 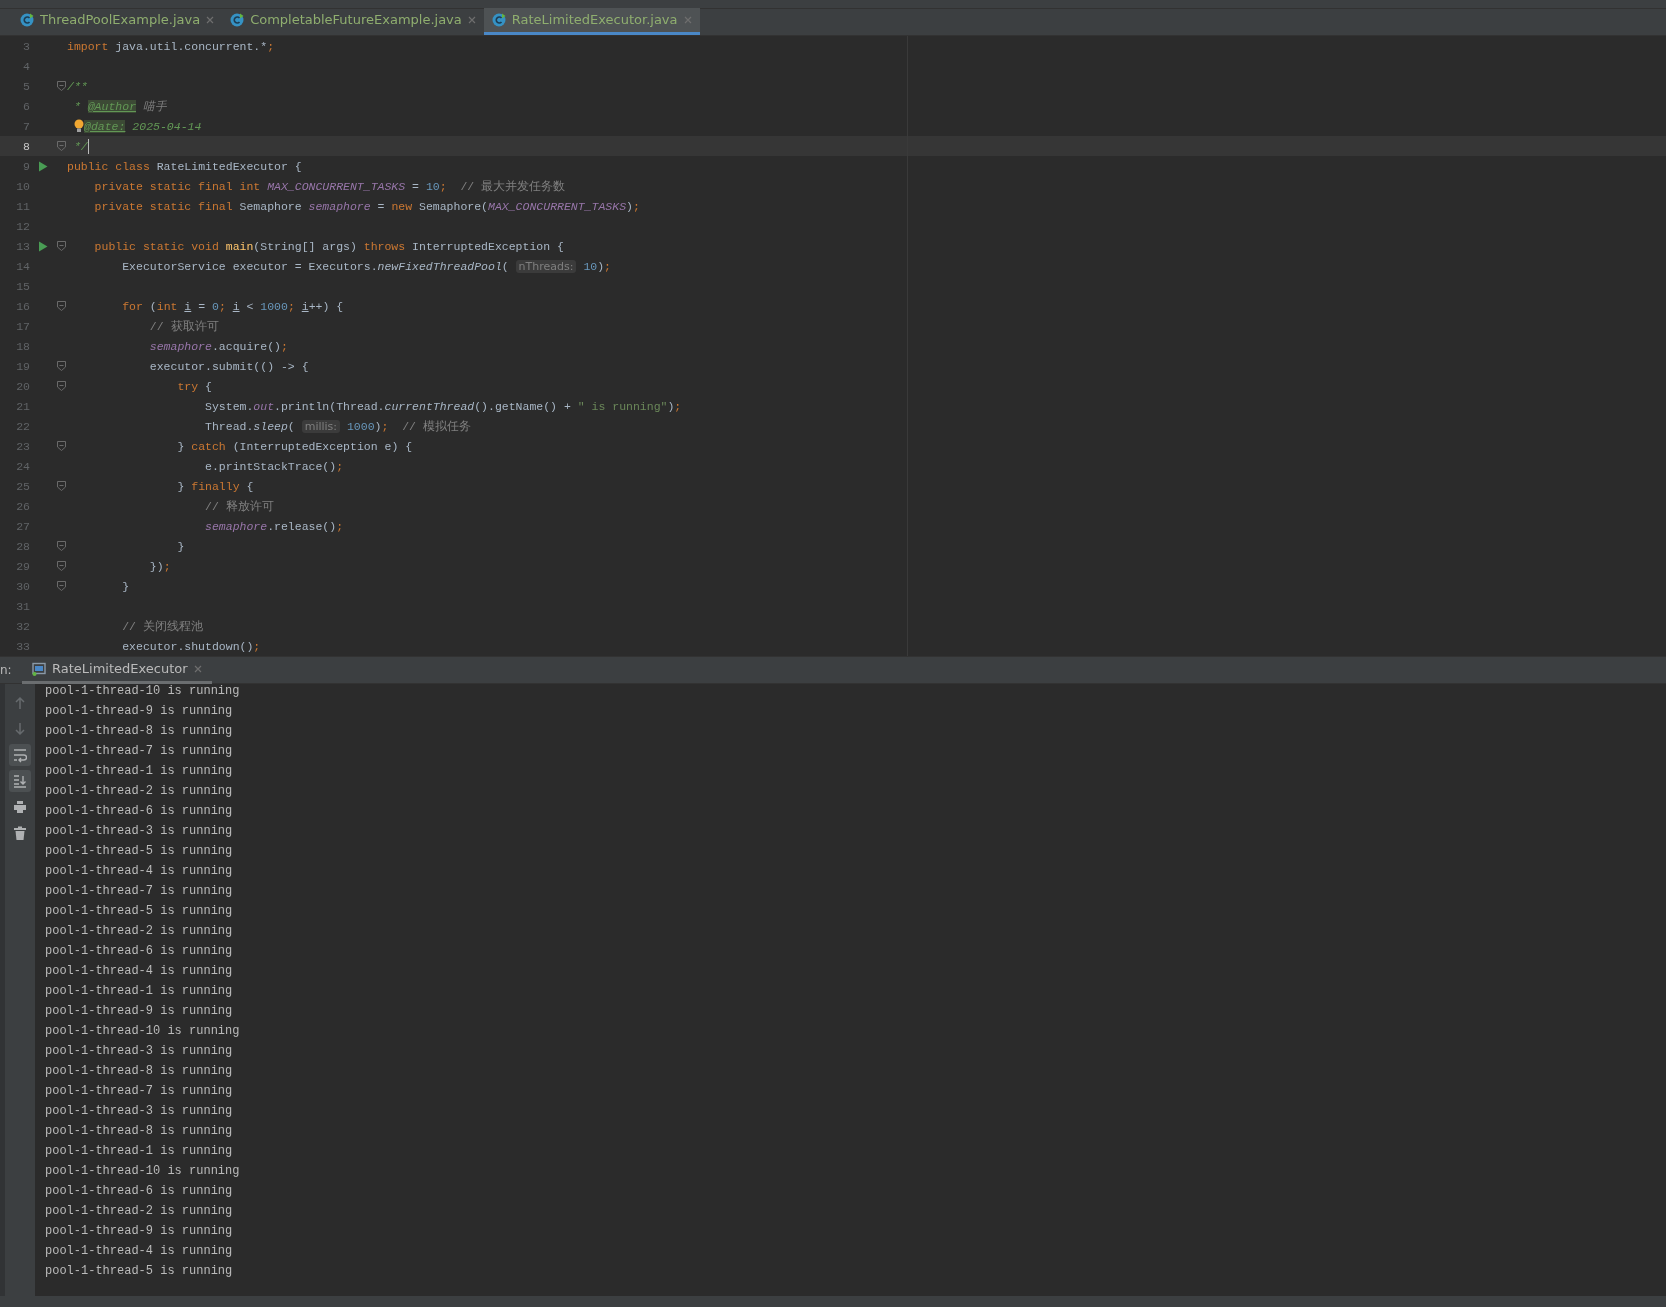 I want to click on line-number: 29, so click(x=22, y=566).